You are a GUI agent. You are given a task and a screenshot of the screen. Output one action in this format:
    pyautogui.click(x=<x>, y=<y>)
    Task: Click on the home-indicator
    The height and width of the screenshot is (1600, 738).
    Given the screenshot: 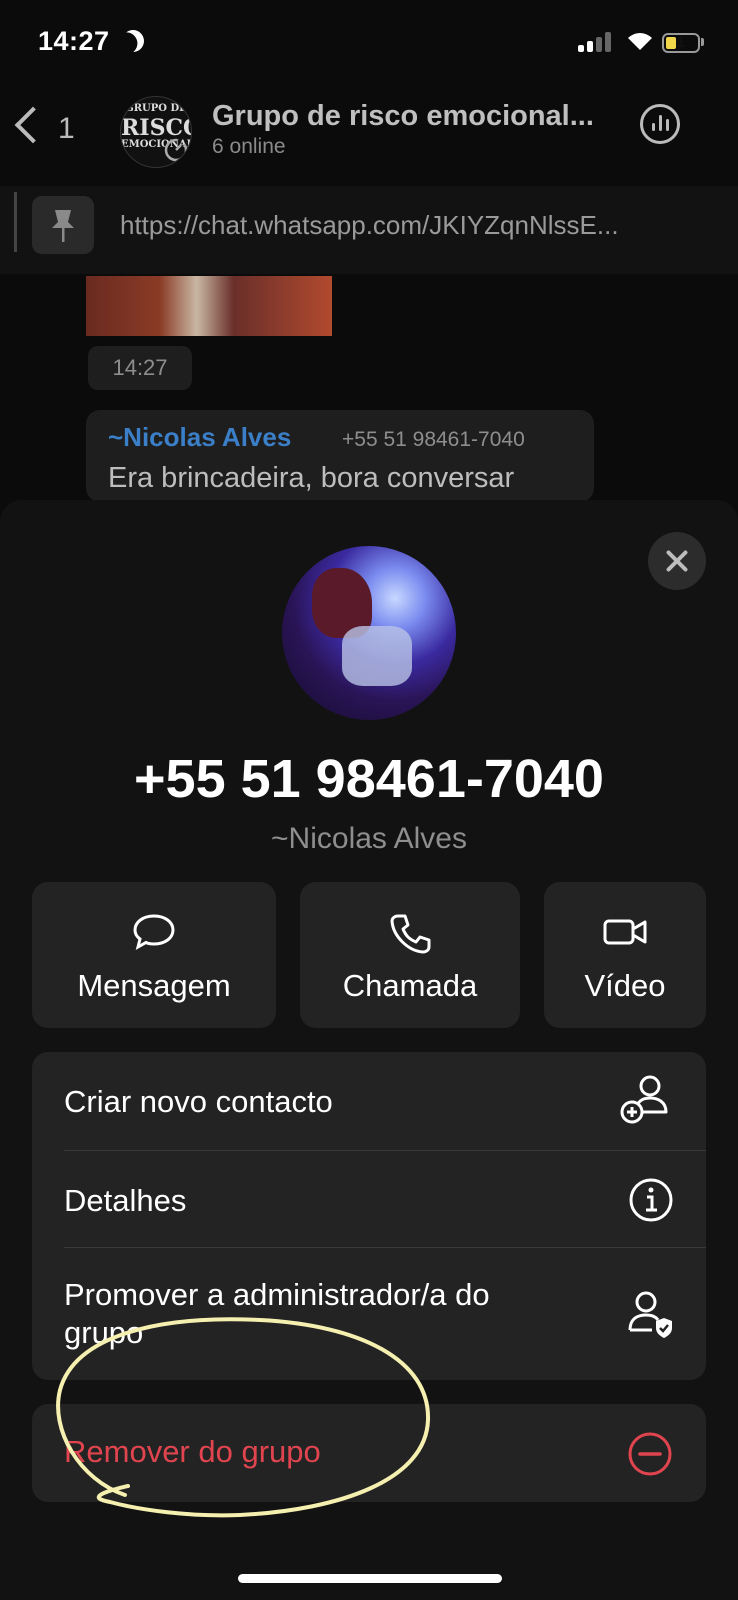 What is the action you would take?
    pyautogui.click(x=370, y=1578)
    